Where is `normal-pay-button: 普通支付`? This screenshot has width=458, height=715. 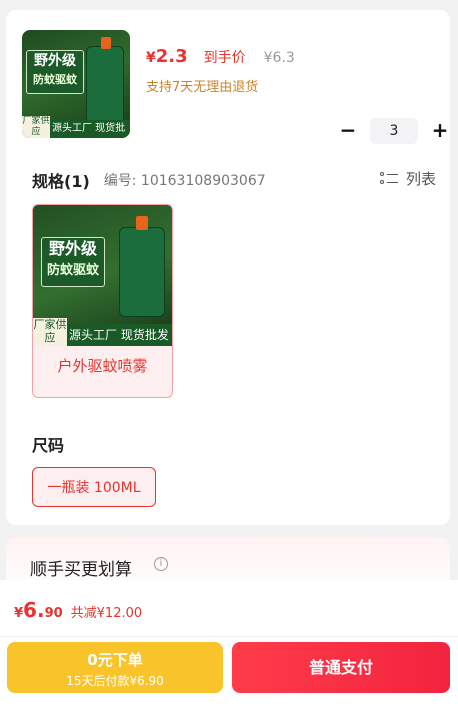
normal-pay-button: 普通支付 is located at coordinates (341, 667).